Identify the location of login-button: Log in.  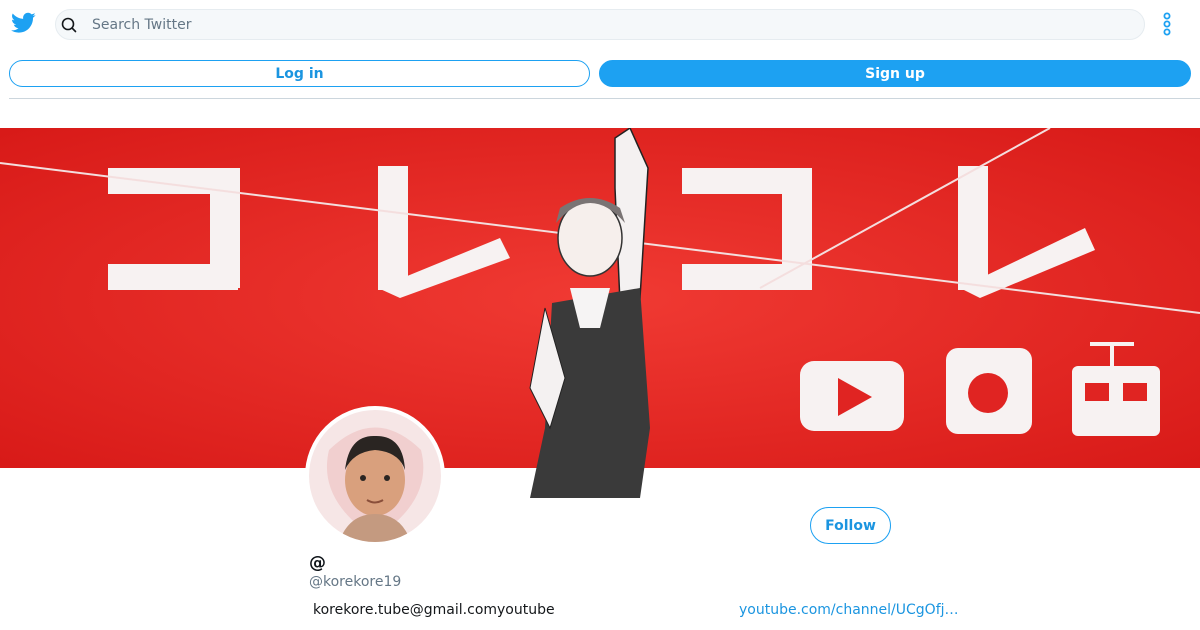
(299, 73).